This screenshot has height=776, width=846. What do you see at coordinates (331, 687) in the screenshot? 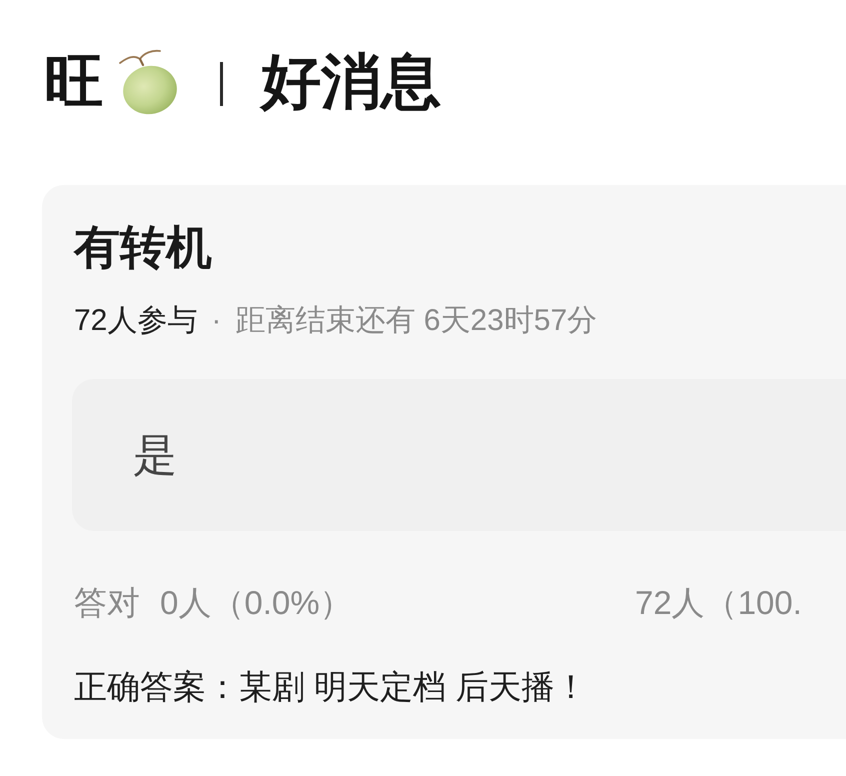
I see `correct-answer-text: 正确答案：某剧 明天定档 后天播！` at bounding box center [331, 687].